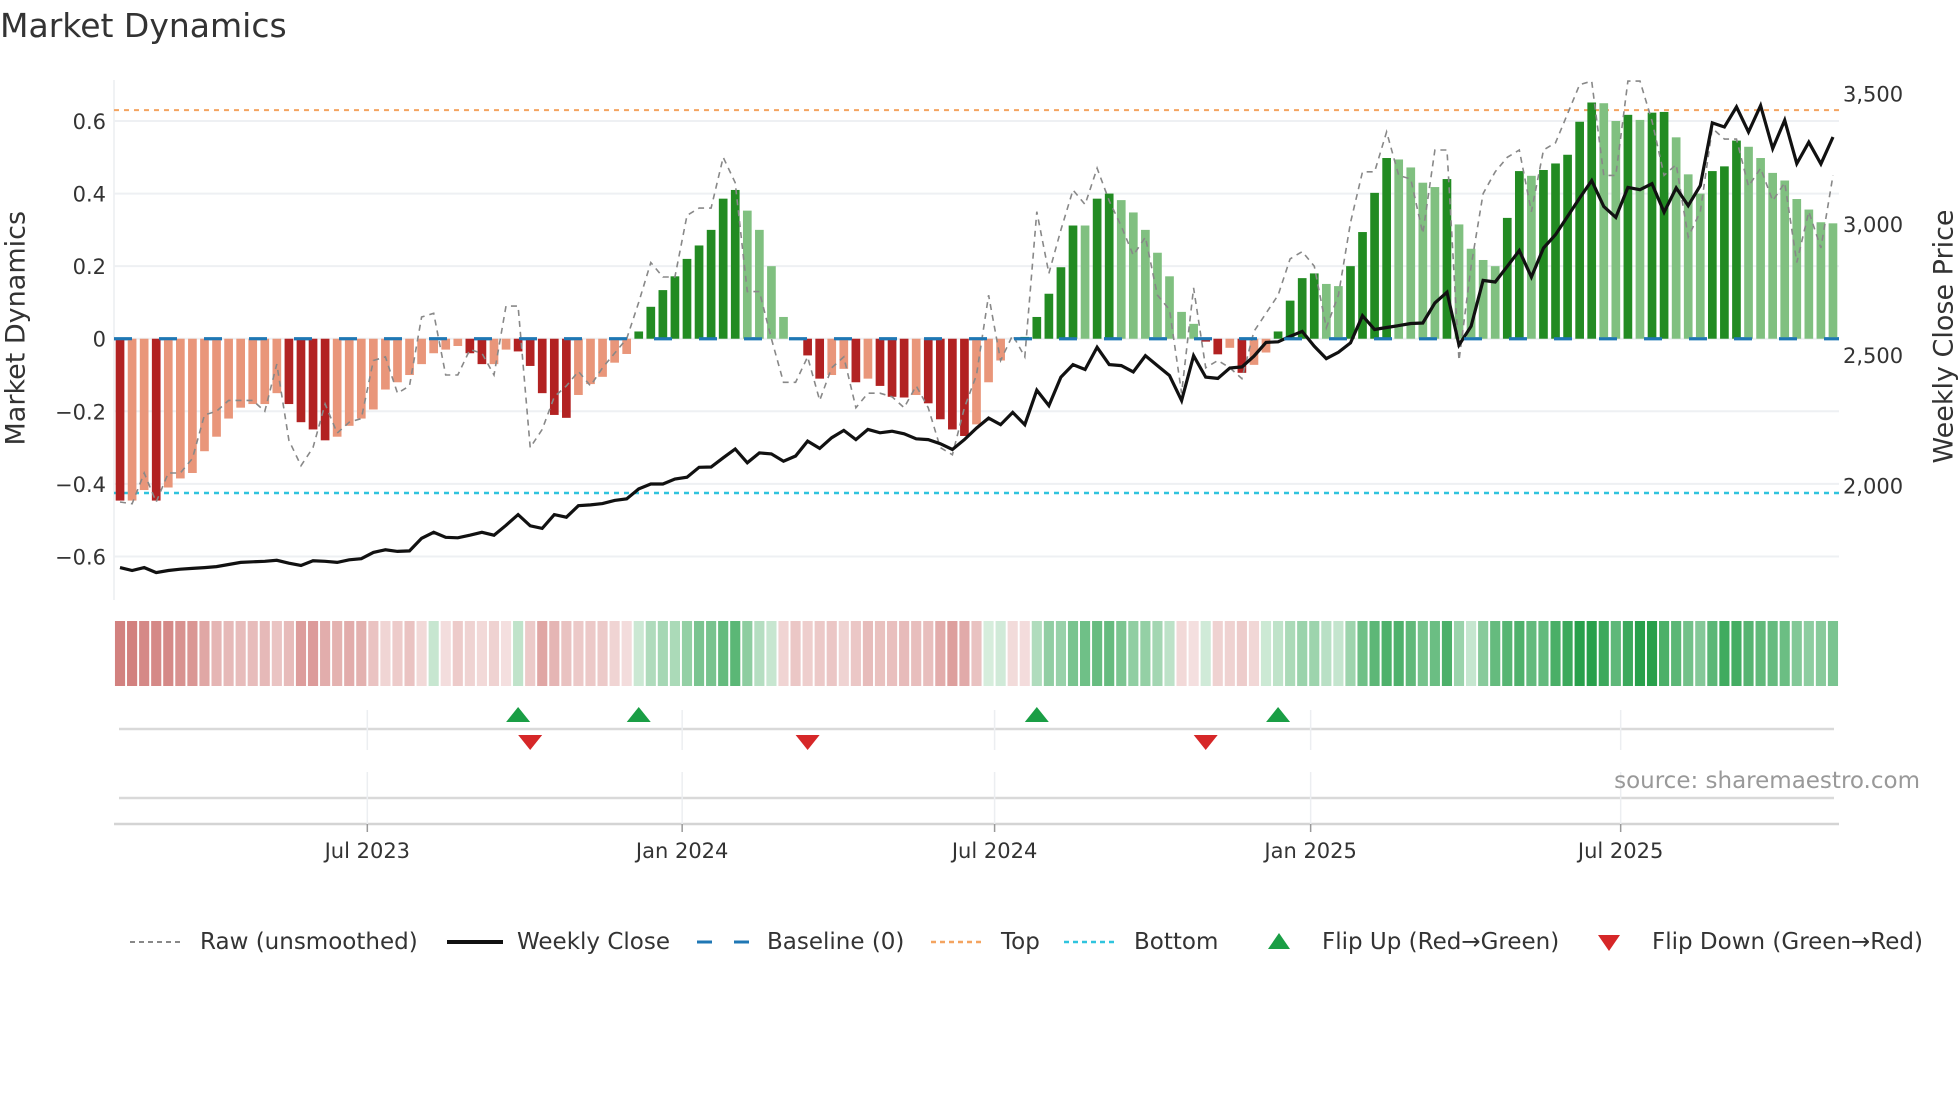  What do you see at coordinates (836, 942) in the screenshot?
I see `legend-label-baseline: Baseline (0)` at bounding box center [836, 942].